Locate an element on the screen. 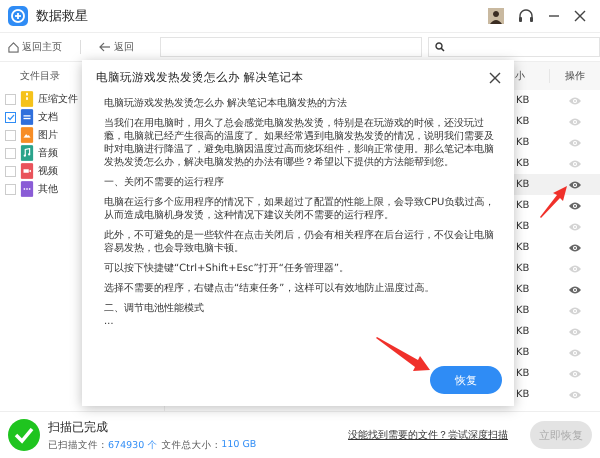  scanned-label: 已扫描文件： is located at coordinates (78, 445).